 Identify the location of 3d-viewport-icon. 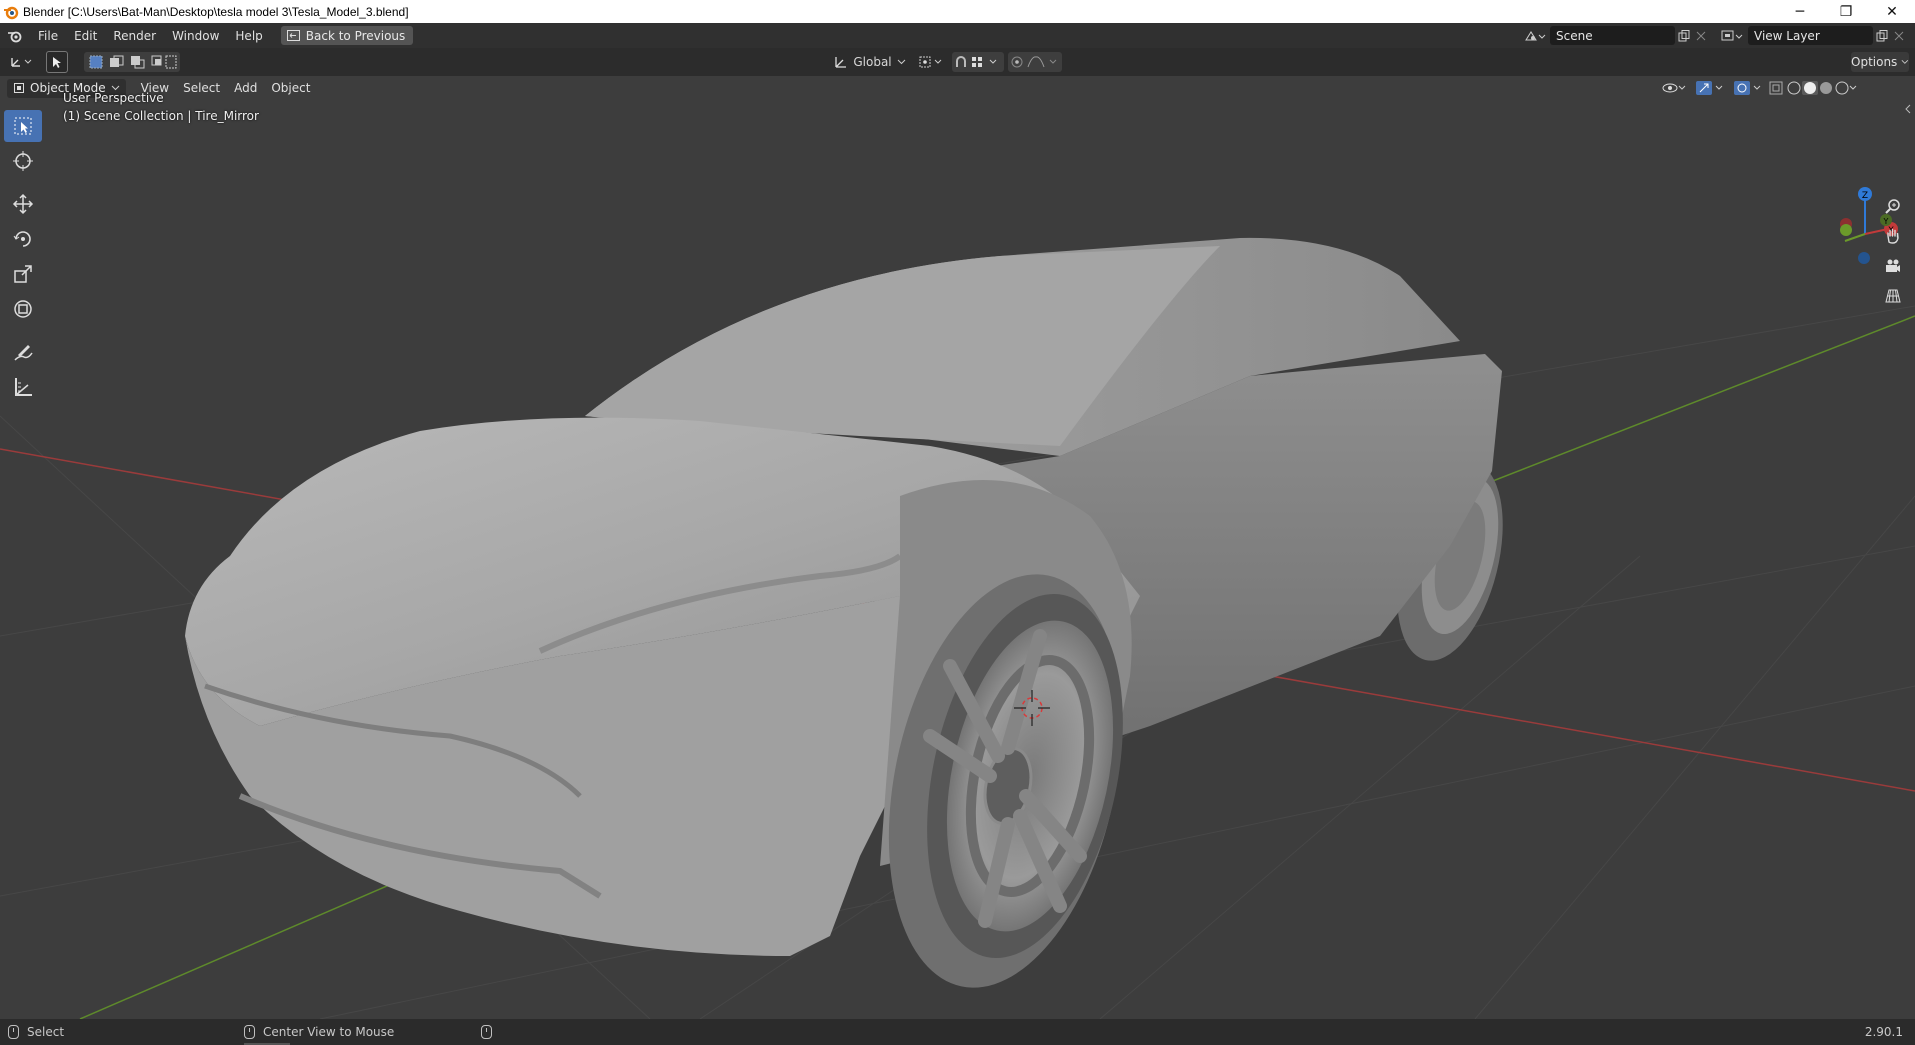
(21, 62).